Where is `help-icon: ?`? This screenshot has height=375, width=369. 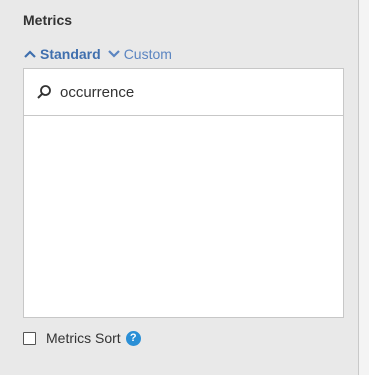 help-icon: ? is located at coordinates (133, 338).